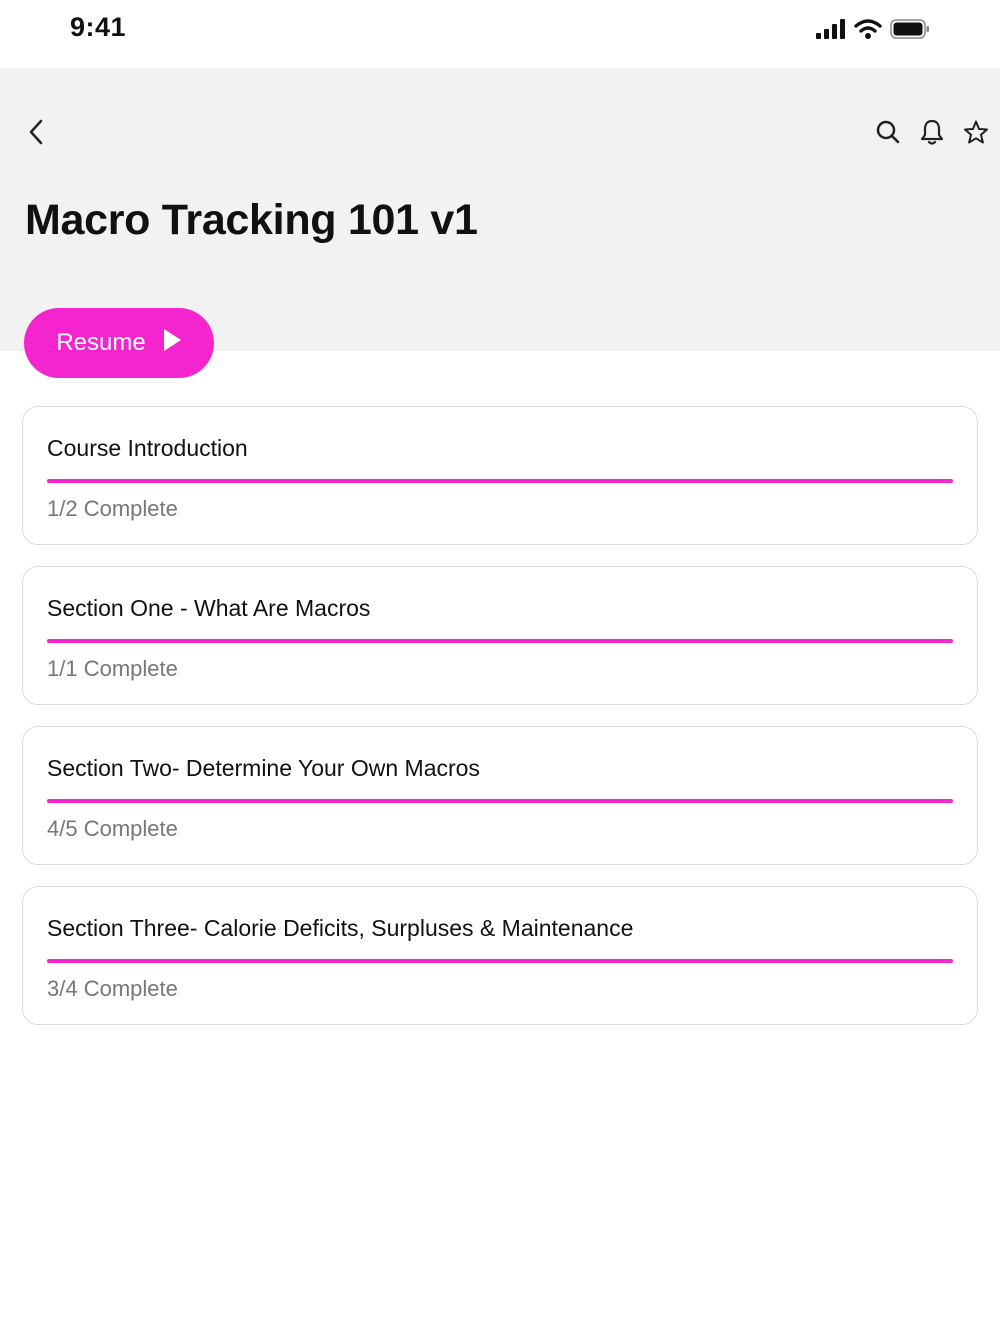 This screenshot has height=1334, width=1000. I want to click on section-status: 4/5 Complete, so click(112, 828).